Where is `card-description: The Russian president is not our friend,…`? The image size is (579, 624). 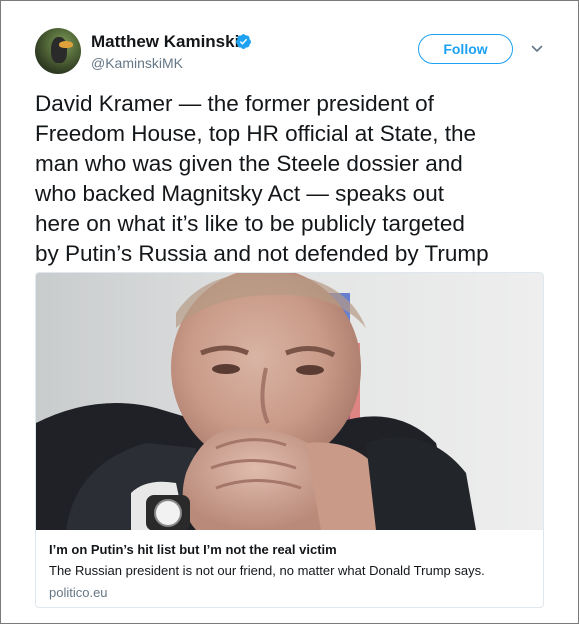 card-description: The Russian president is not our friend,… is located at coordinates (267, 570).